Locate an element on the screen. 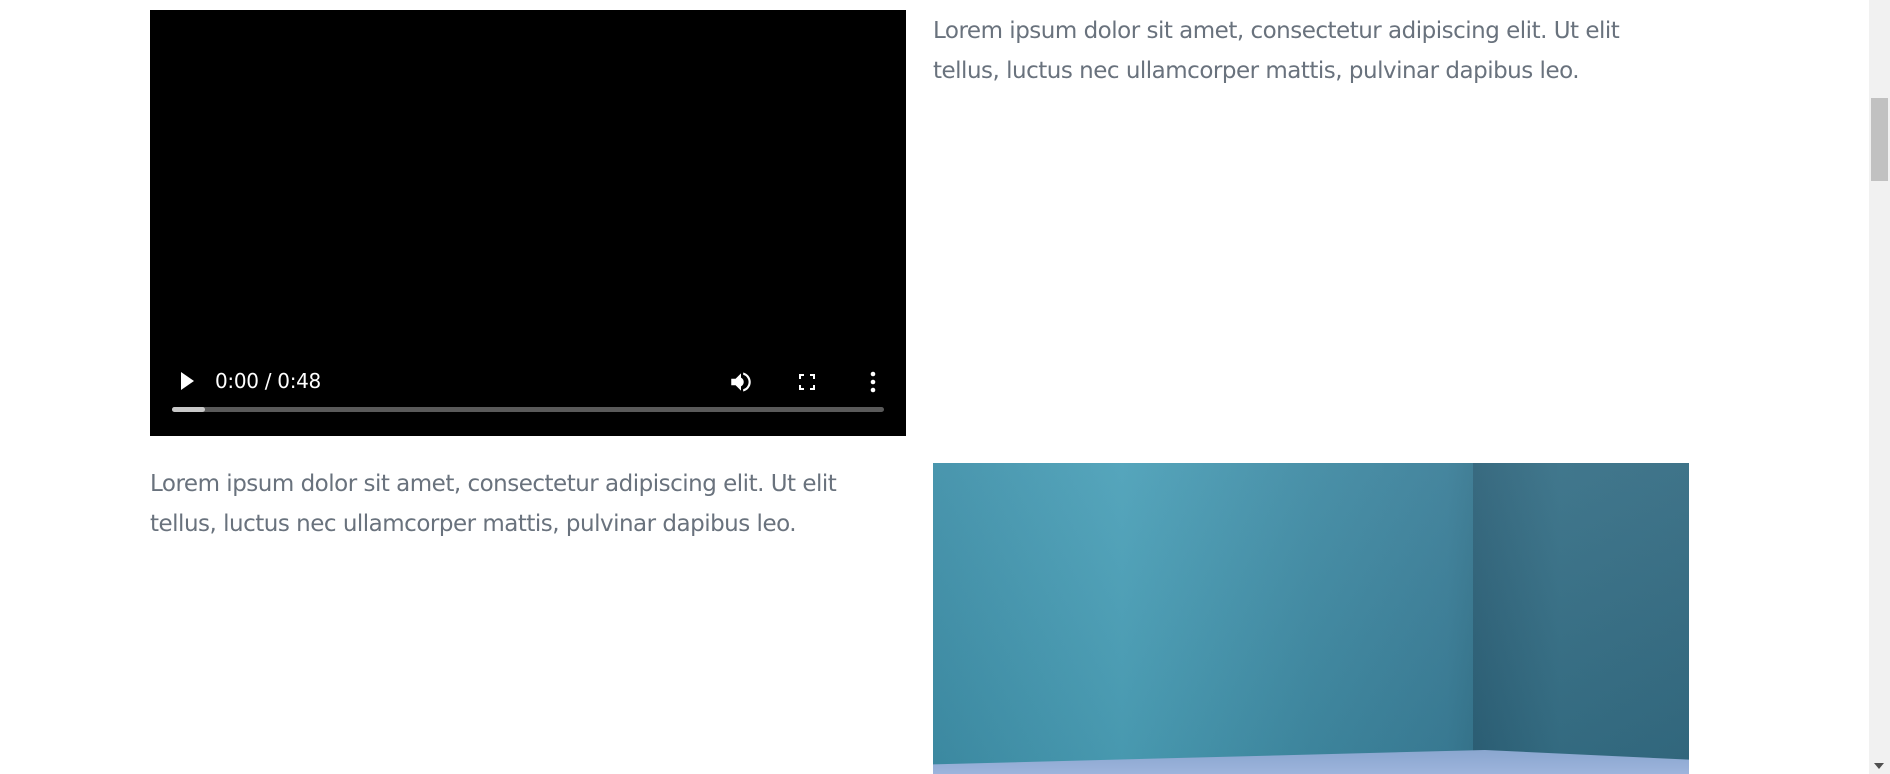 The image size is (1890, 774). time-display: 0:00 / 0:48 is located at coordinates (268, 381).